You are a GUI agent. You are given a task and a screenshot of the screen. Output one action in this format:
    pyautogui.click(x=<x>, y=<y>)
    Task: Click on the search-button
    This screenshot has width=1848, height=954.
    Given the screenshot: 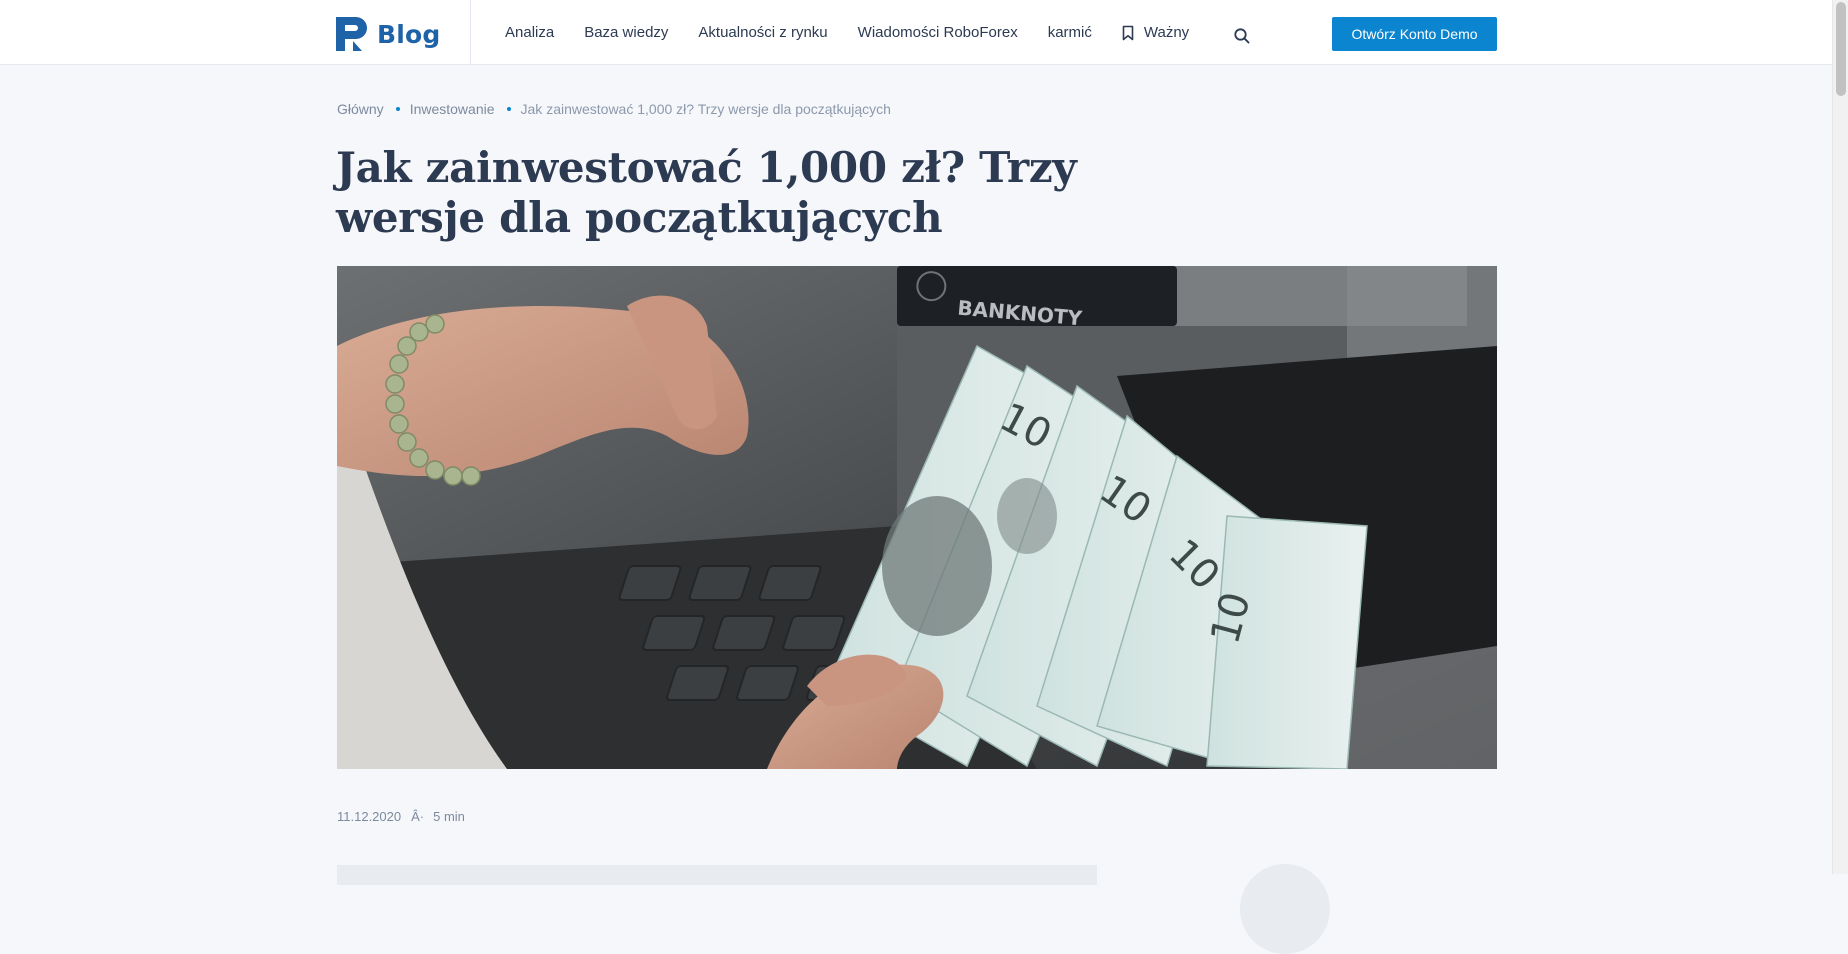 What is the action you would take?
    pyautogui.click(x=1242, y=36)
    